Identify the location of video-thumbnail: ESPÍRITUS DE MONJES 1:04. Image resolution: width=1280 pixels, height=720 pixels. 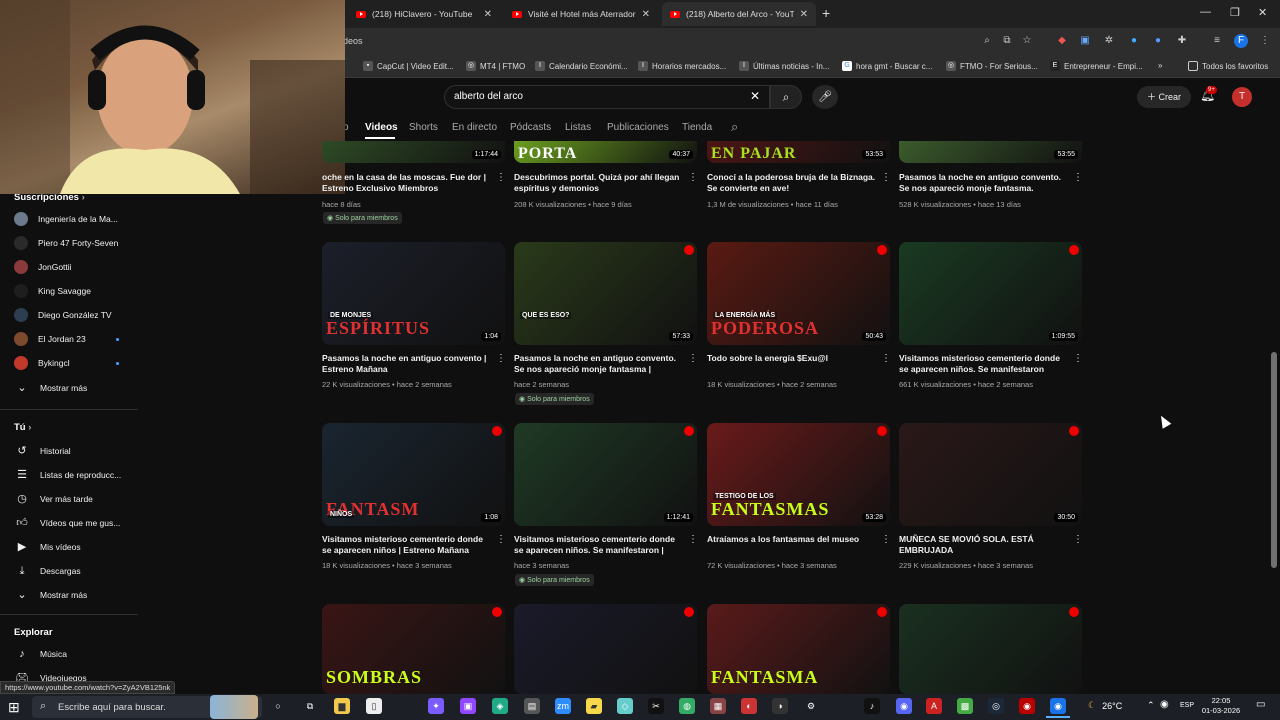
(413, 293).